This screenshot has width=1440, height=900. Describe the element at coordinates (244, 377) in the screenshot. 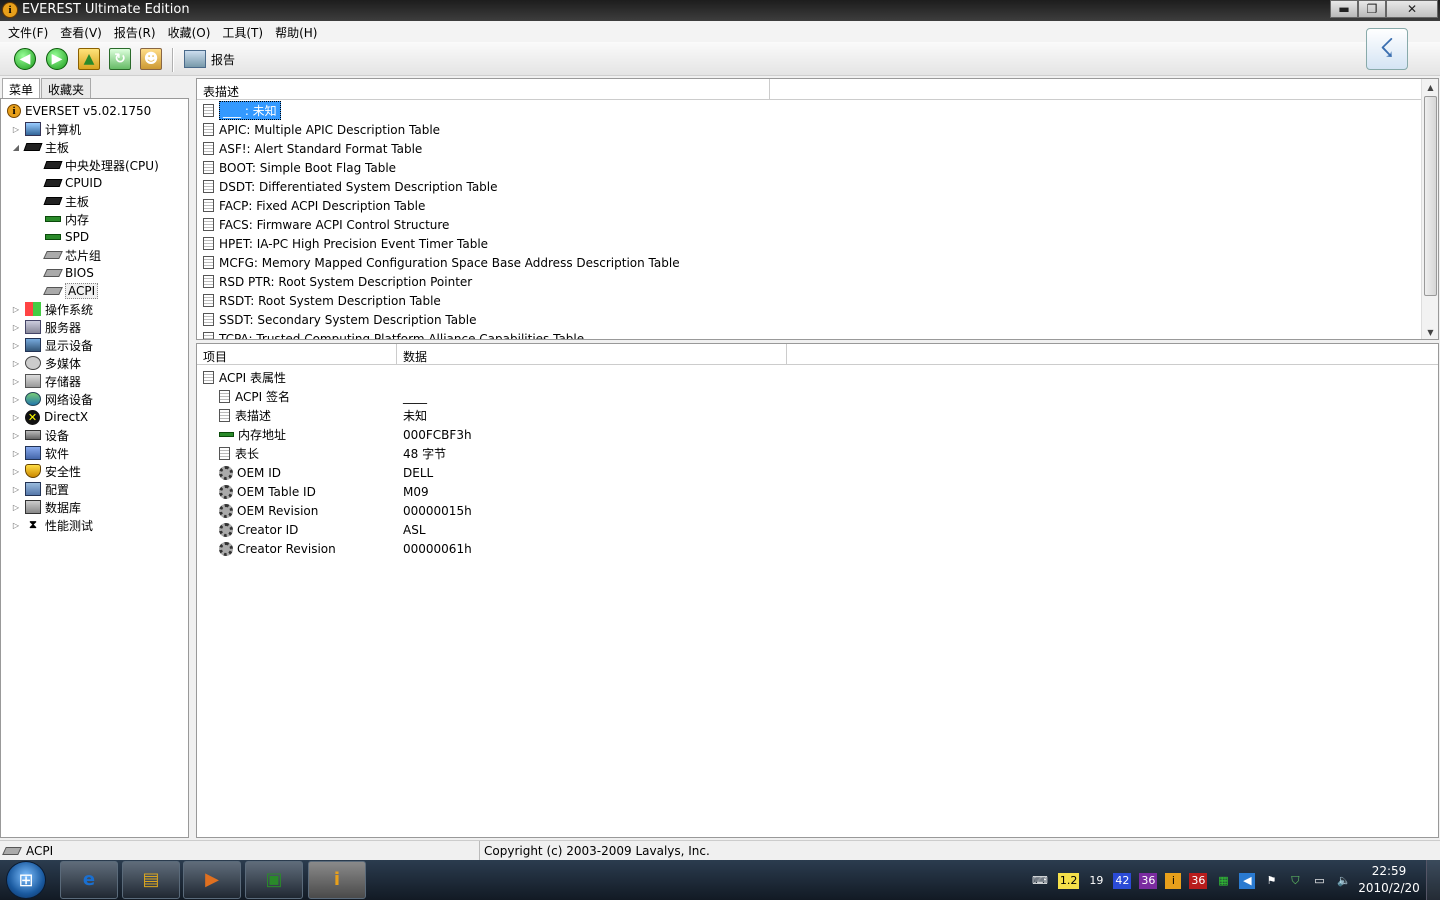

I see `detail-group-header: ACPI 表属性` at that location.